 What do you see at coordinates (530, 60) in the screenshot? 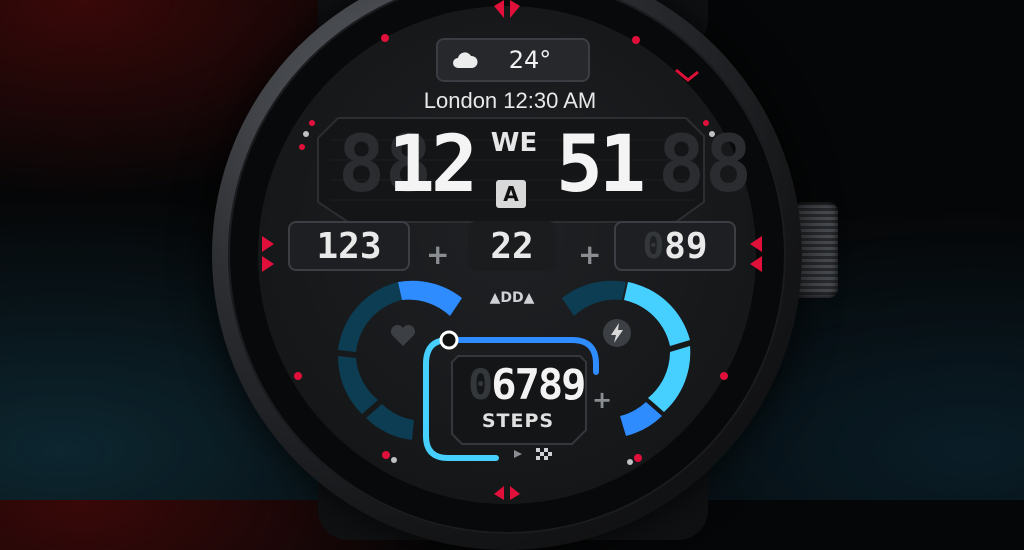
I see `temperature-value: 24°` at bounding box center [530, 60].